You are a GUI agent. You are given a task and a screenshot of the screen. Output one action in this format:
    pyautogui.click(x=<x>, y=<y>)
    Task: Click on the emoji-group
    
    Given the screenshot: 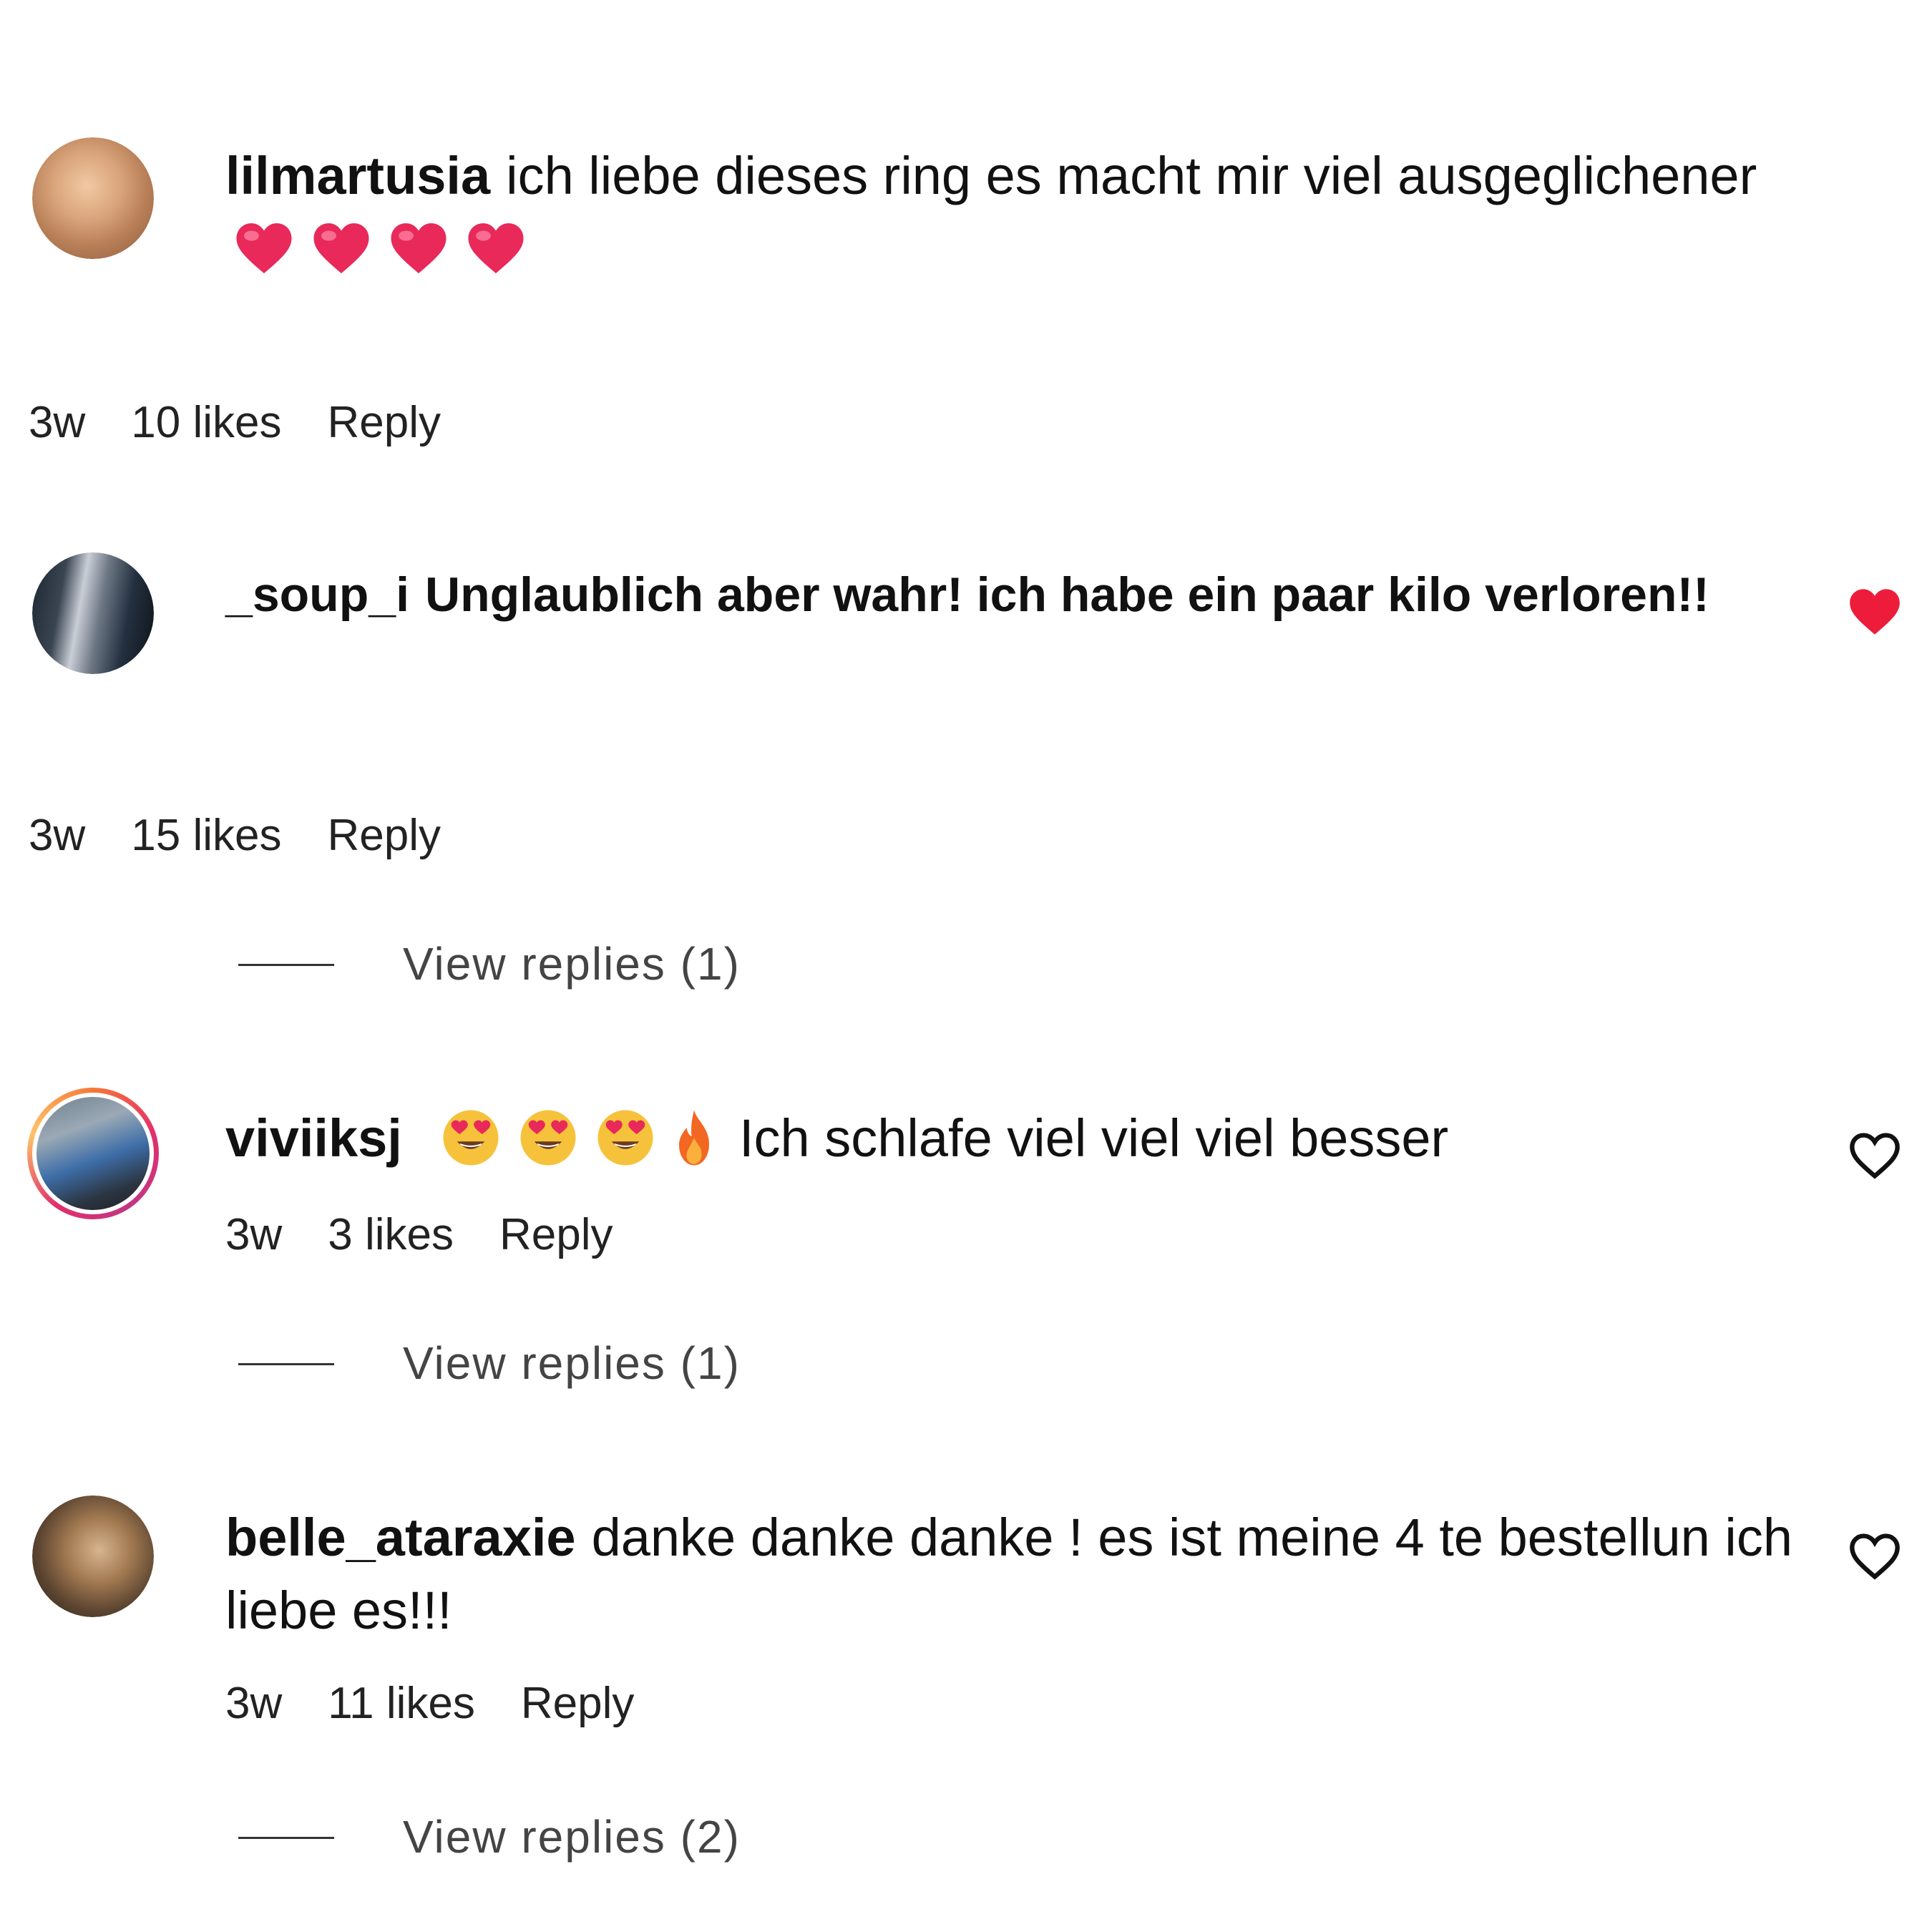 What is the action you would take?
    pyautogui.click(x=585, y=1138)
    